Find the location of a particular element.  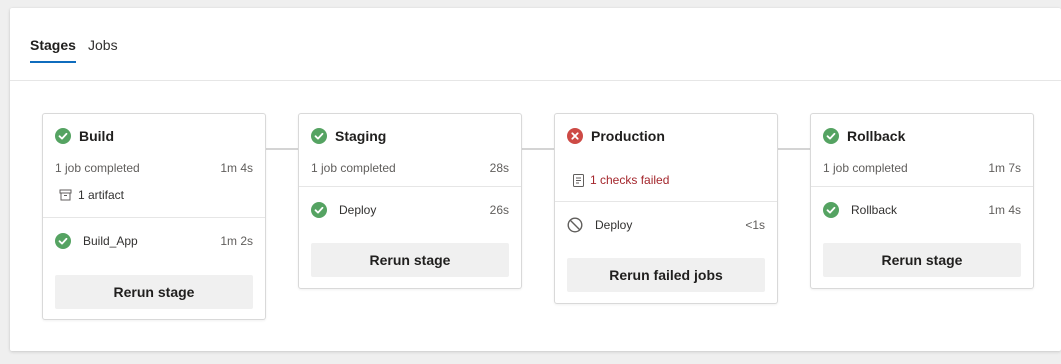

checks-failed-link: 1 checks failed is located at coordinates (621, 180).